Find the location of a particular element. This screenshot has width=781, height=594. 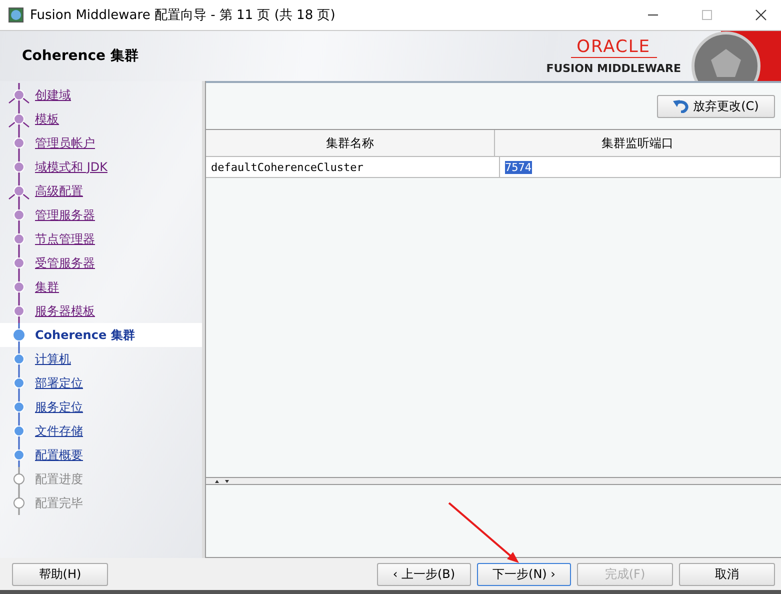

step-link: 管理服务器 is located at coordinates (65, 215).